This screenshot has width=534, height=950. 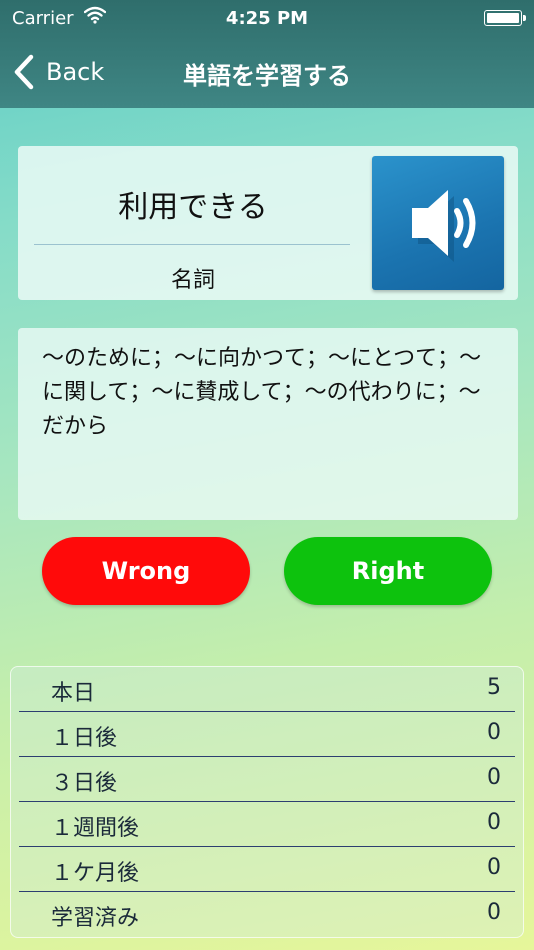 What do you see at coordinates (267, 824) in the screenshot?
I see `stat-row-1-week: １週間後 0` at bounding box center [267, 824].